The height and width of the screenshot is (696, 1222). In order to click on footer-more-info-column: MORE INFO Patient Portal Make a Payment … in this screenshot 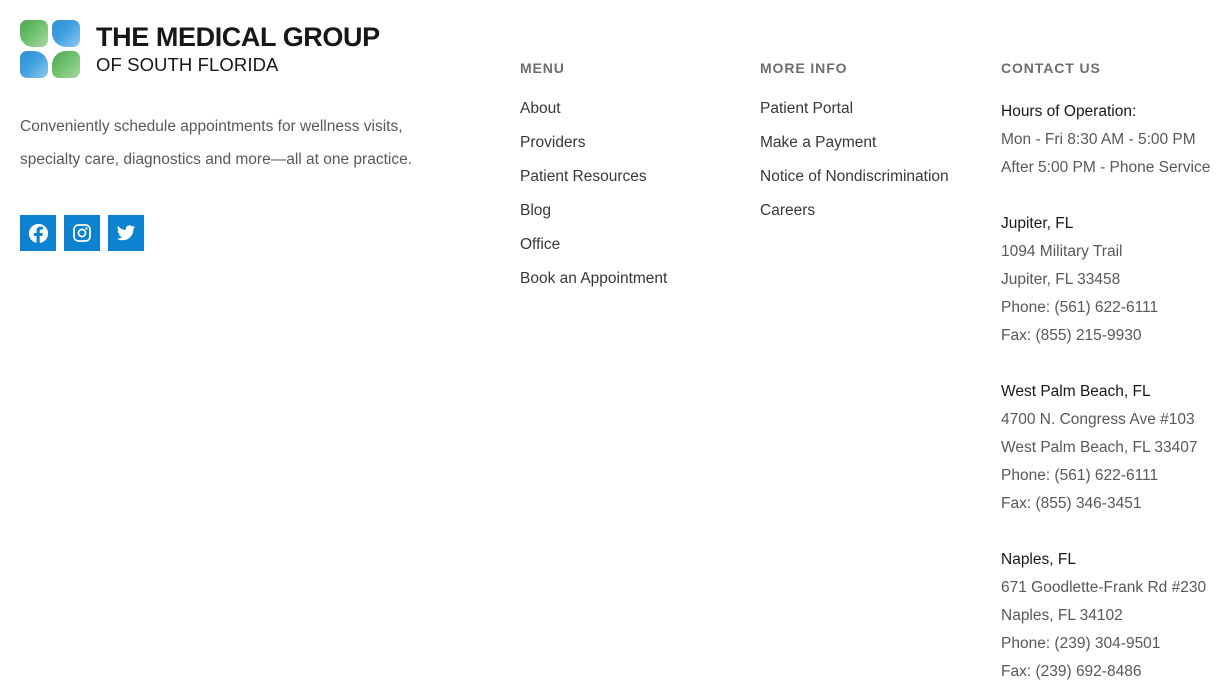, I will do `click(875, 141)`.